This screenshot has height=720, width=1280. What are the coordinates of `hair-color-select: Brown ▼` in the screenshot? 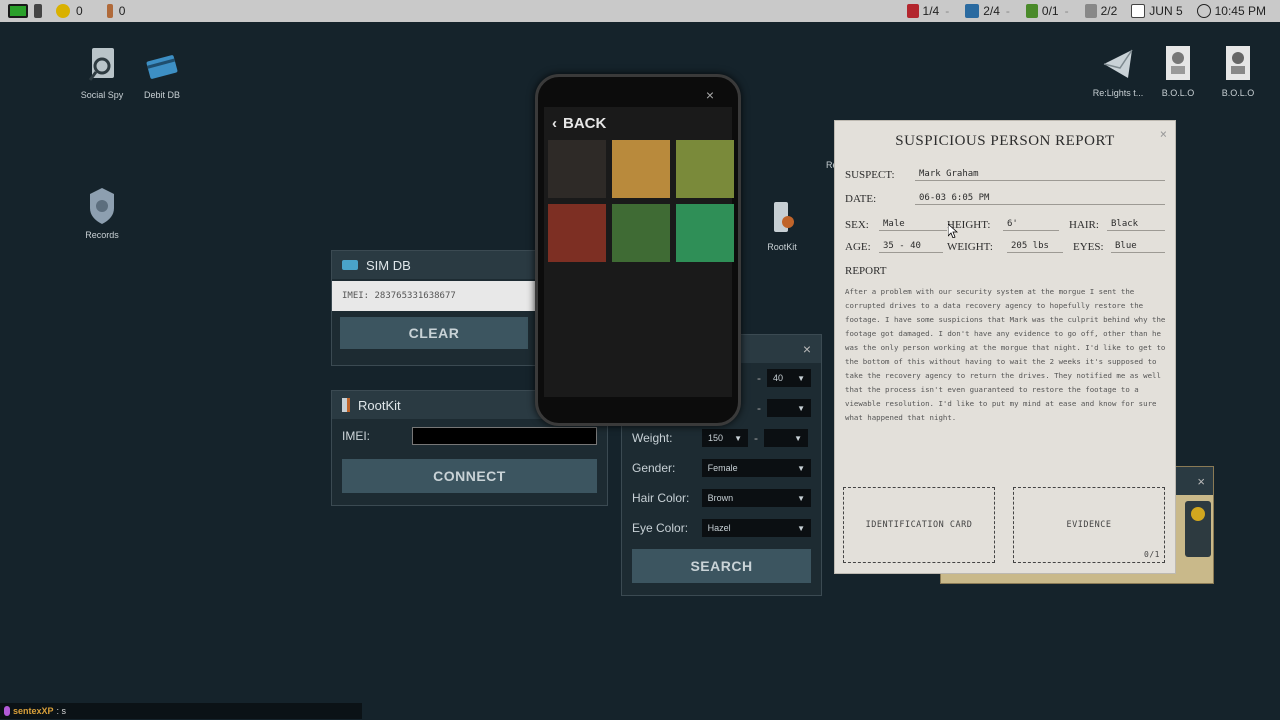 It's located at (756, 498).